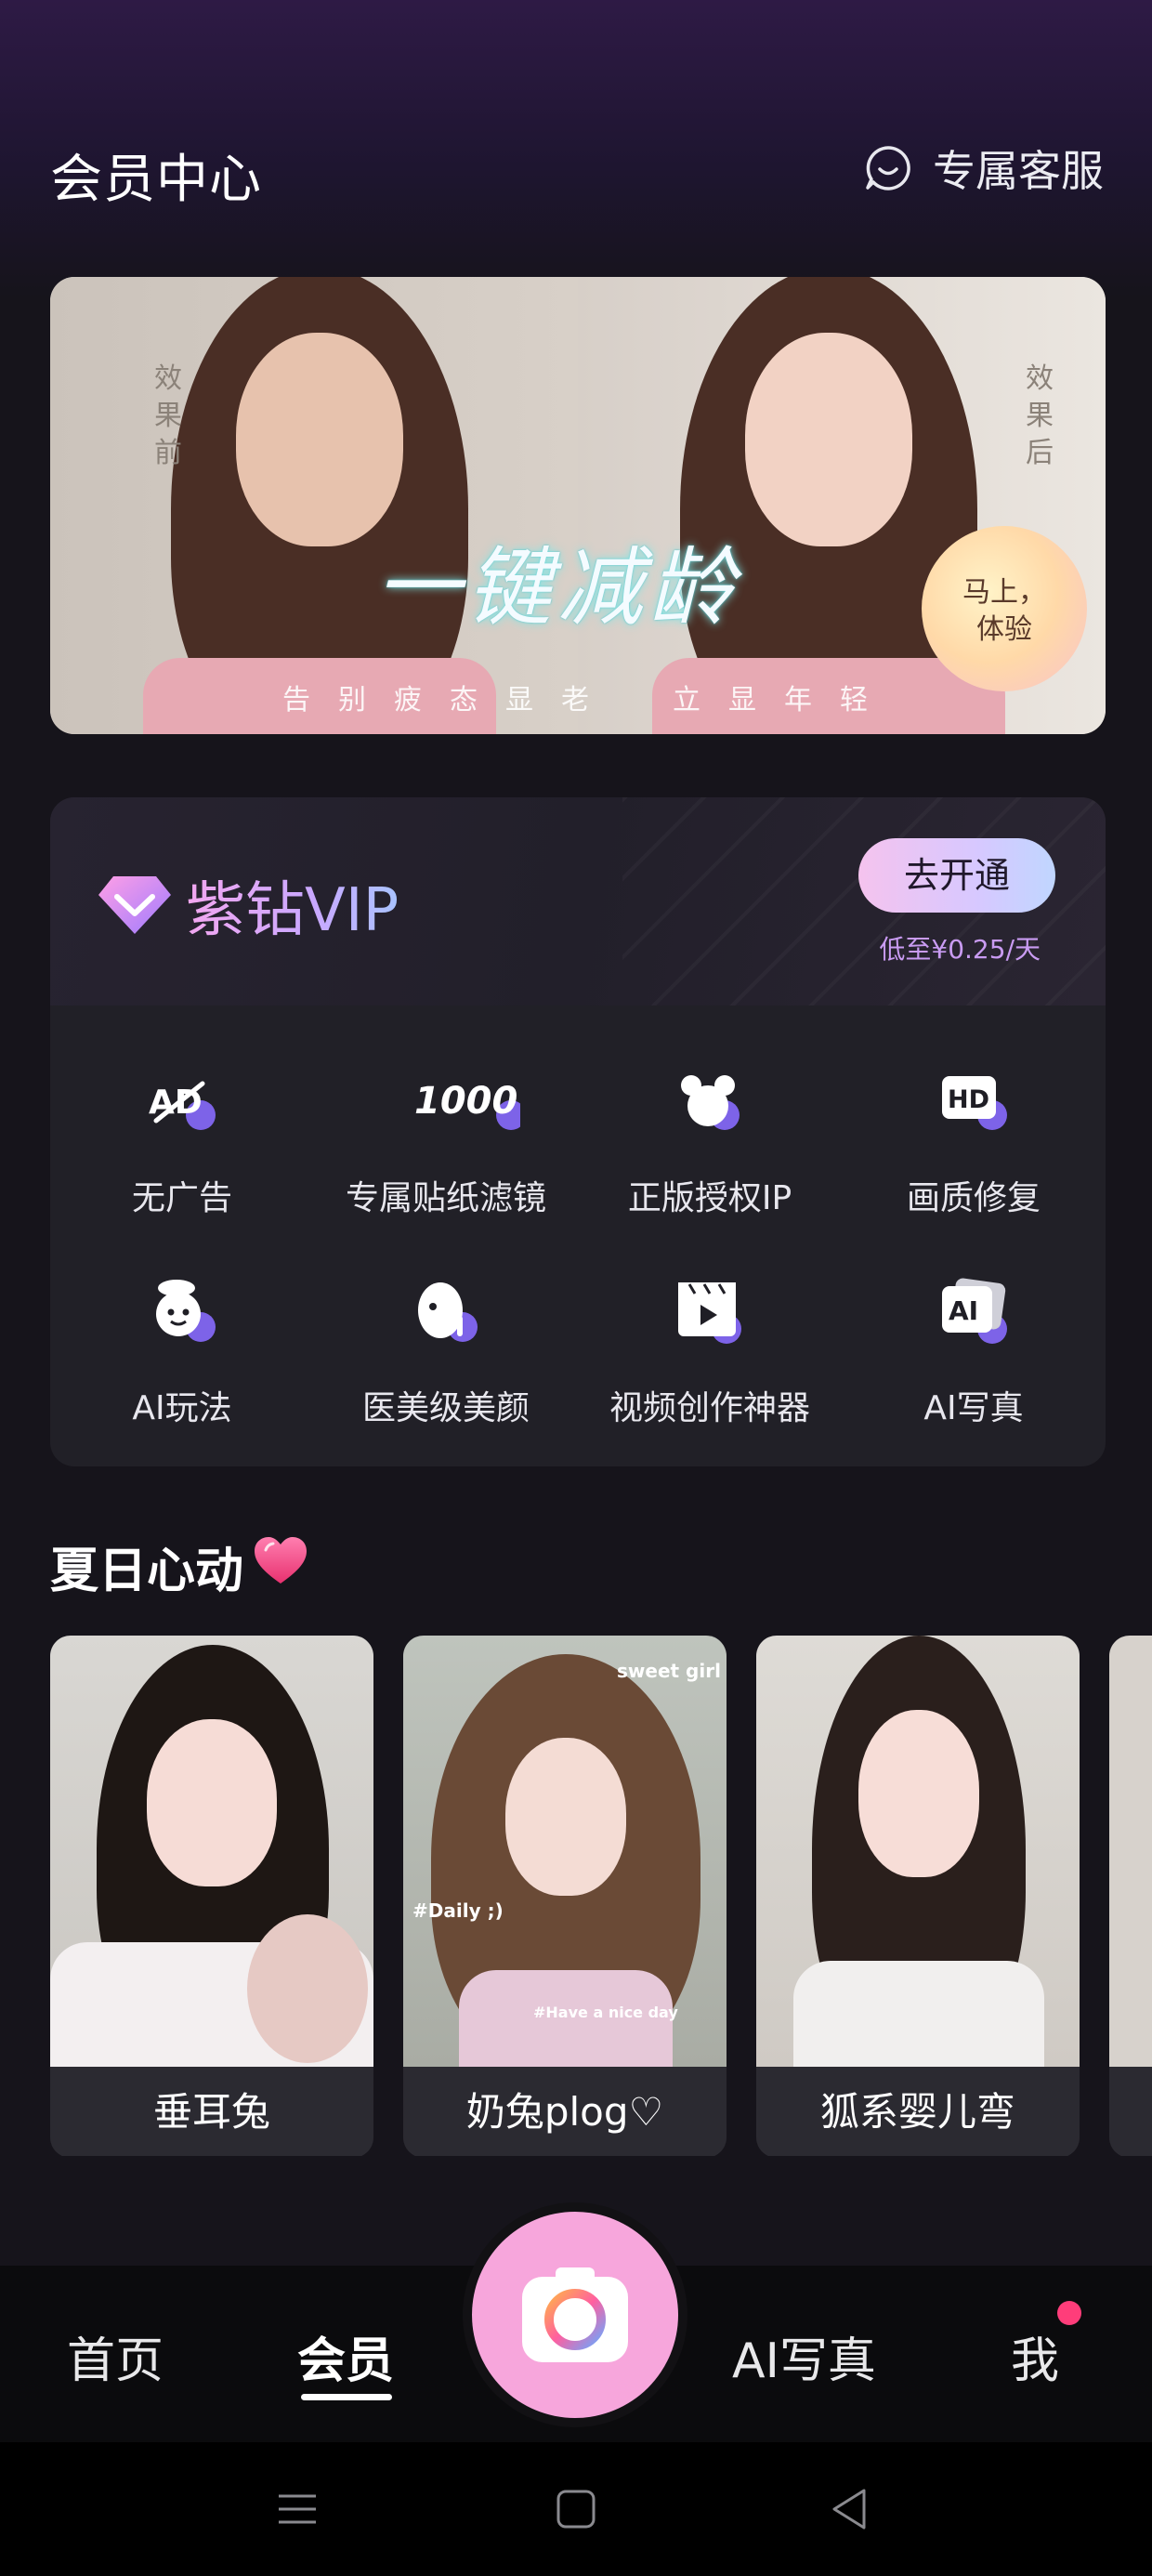  What do you see at coordinates (449, 700) in the screenshot?
I see `banner-sub-left: 告别疲态显老` at bounding box center [449, 700].